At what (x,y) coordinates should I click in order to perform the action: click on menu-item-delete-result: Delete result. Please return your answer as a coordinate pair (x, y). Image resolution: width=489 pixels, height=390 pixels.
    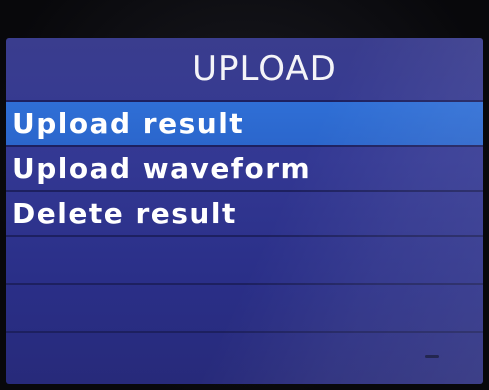
    Looking at the image, I should click on (244, 212).